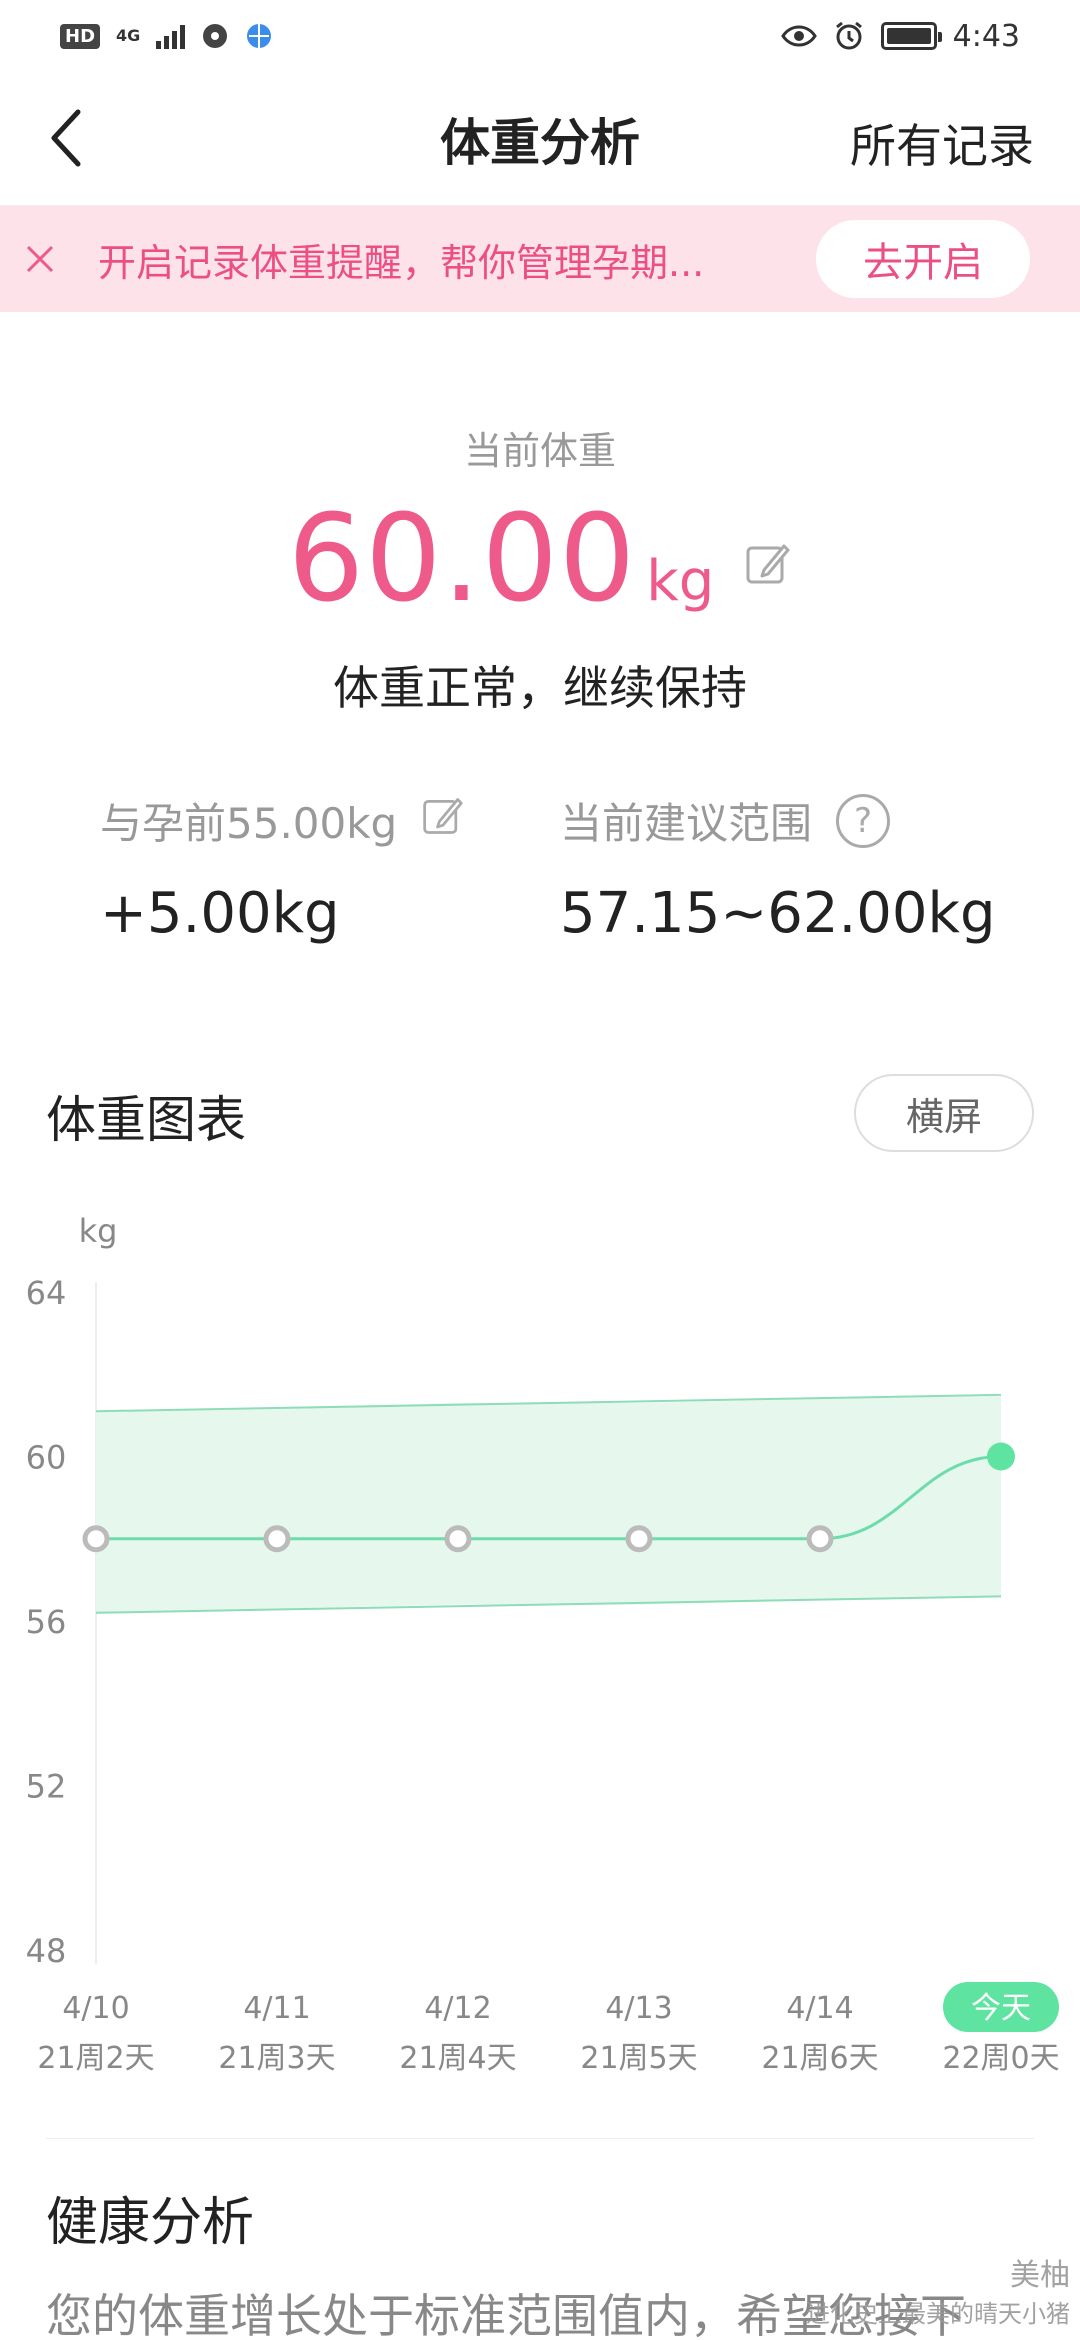 This screenshot has width=1080, height=2340. What do you see at coordinates (798, 36) in the screenshot?
I see `eye-icon` at bounding box center [798, 36].